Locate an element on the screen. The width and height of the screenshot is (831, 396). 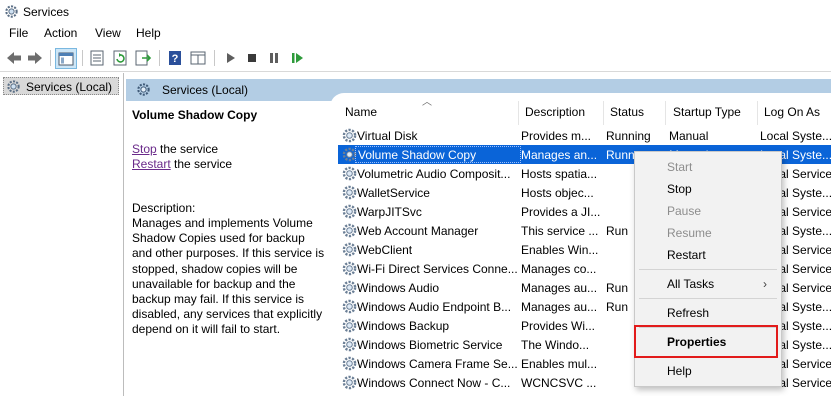
refresh-icon is located at coordinates (120, 58).